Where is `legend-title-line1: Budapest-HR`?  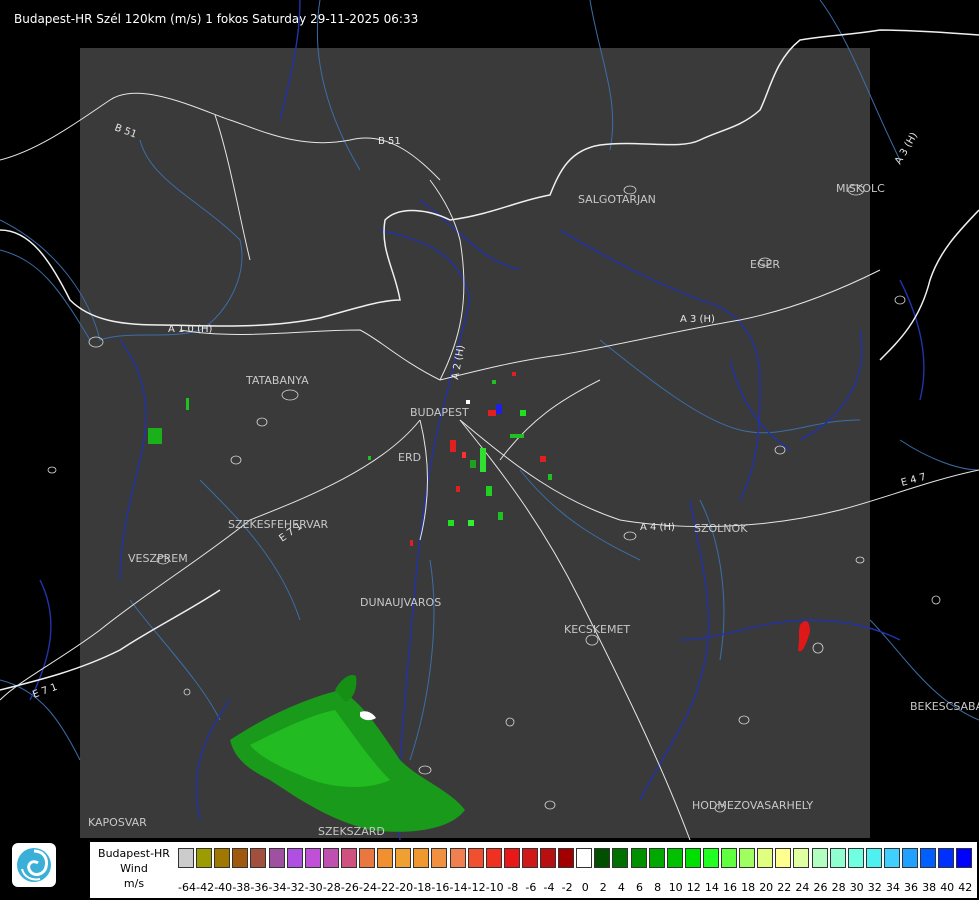 legend-title-line1: Budapest-HR is located at coordinates (134, 853).